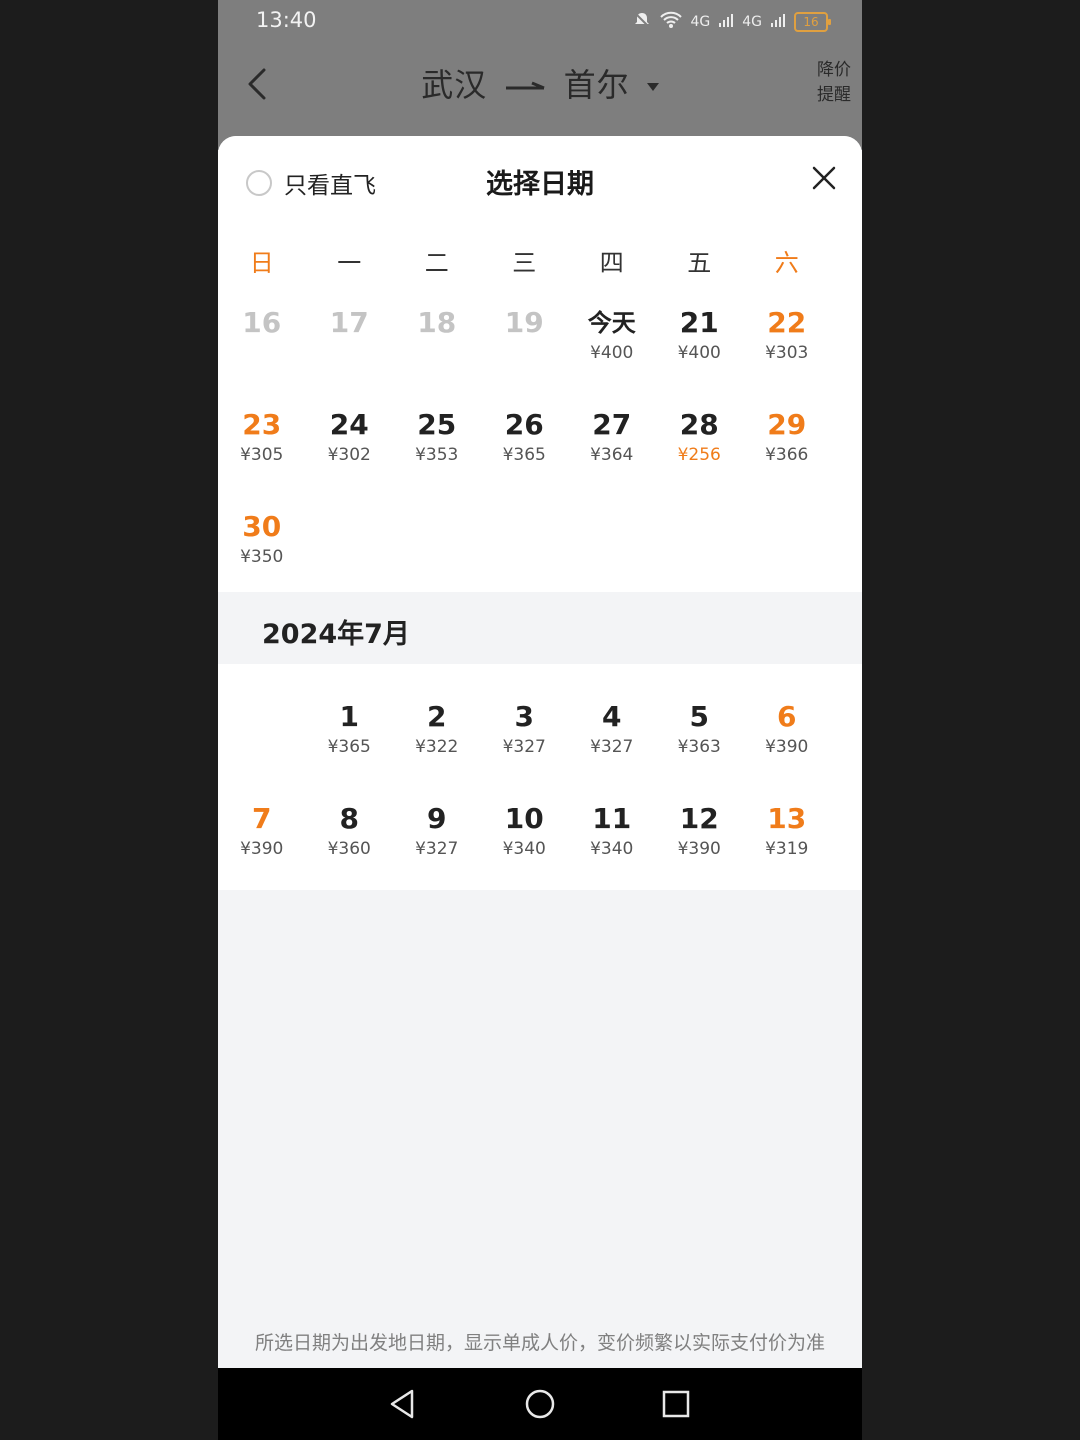 The image size is (1080, 1440). What do you see at coordinates (349, 455) in the screenshot?
I see `date-price: ¥302` at bounding box center [349, 455].